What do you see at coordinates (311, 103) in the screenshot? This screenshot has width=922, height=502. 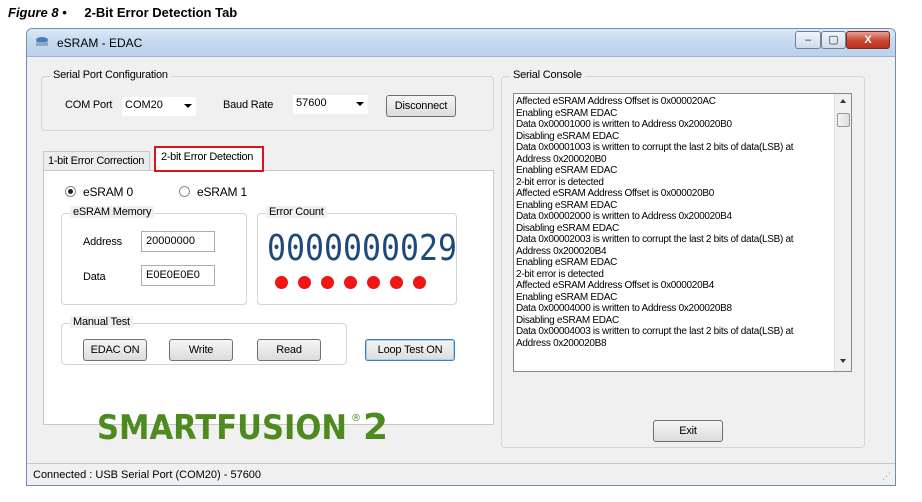 I see `baud-rate-value: 57600` at bounding box center [311, 103].